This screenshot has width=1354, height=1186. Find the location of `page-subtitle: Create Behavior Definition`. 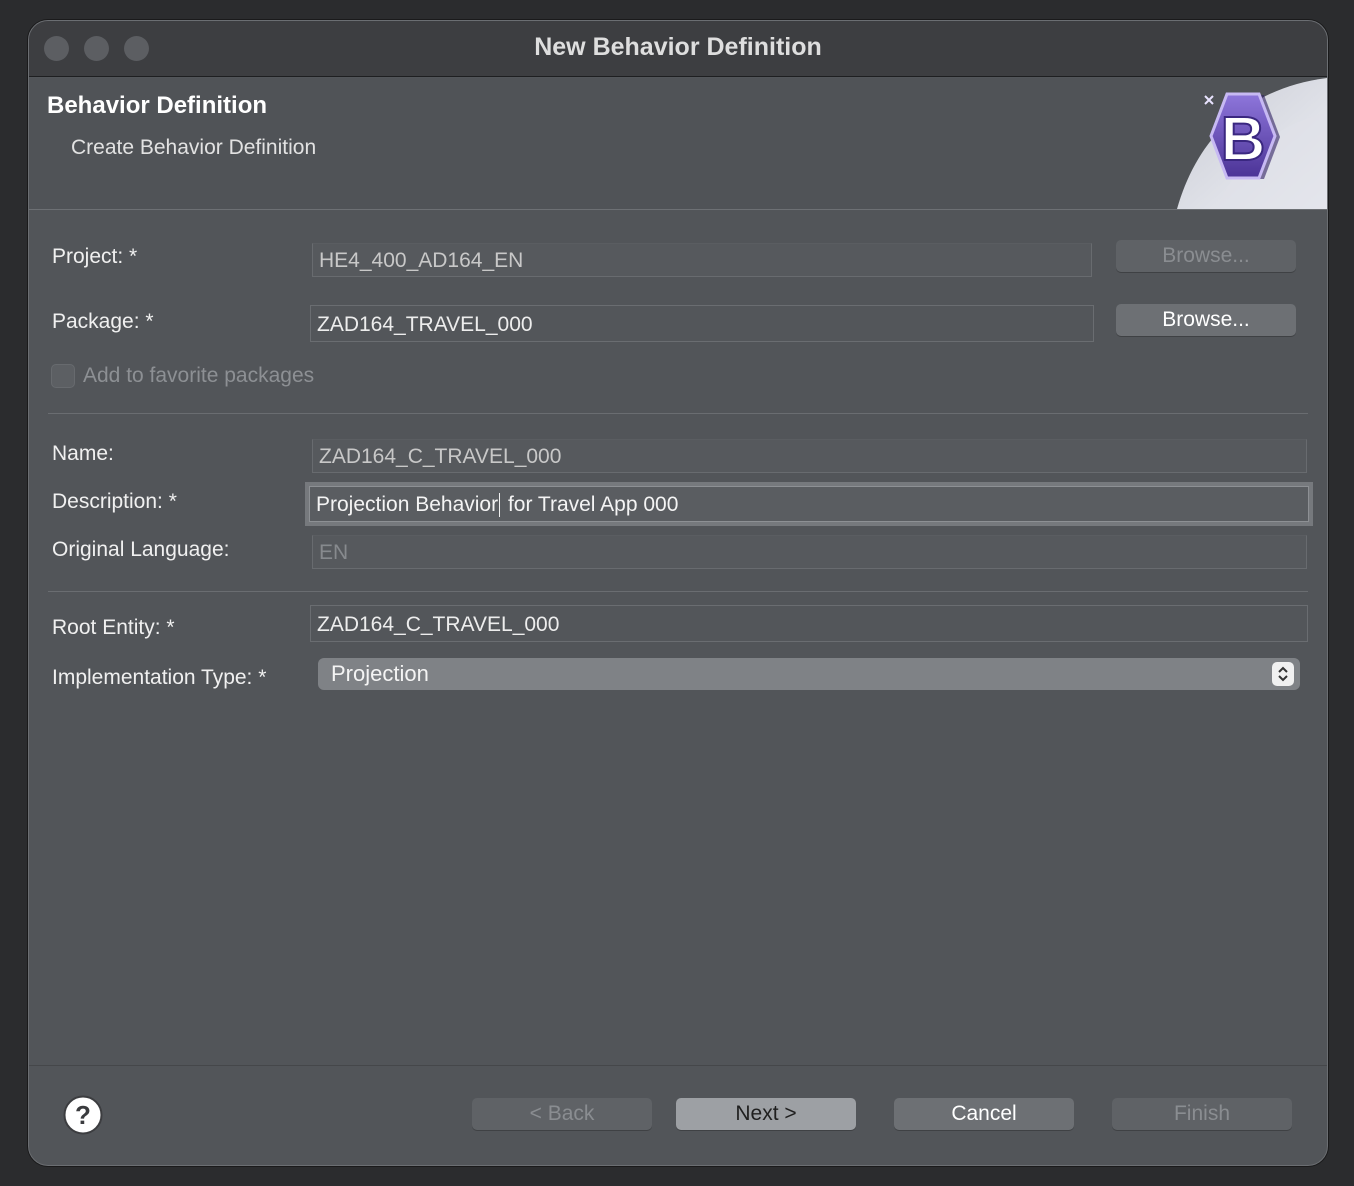

page-subtitle: Create Behavior Definition is located at coordinates (194, 147).